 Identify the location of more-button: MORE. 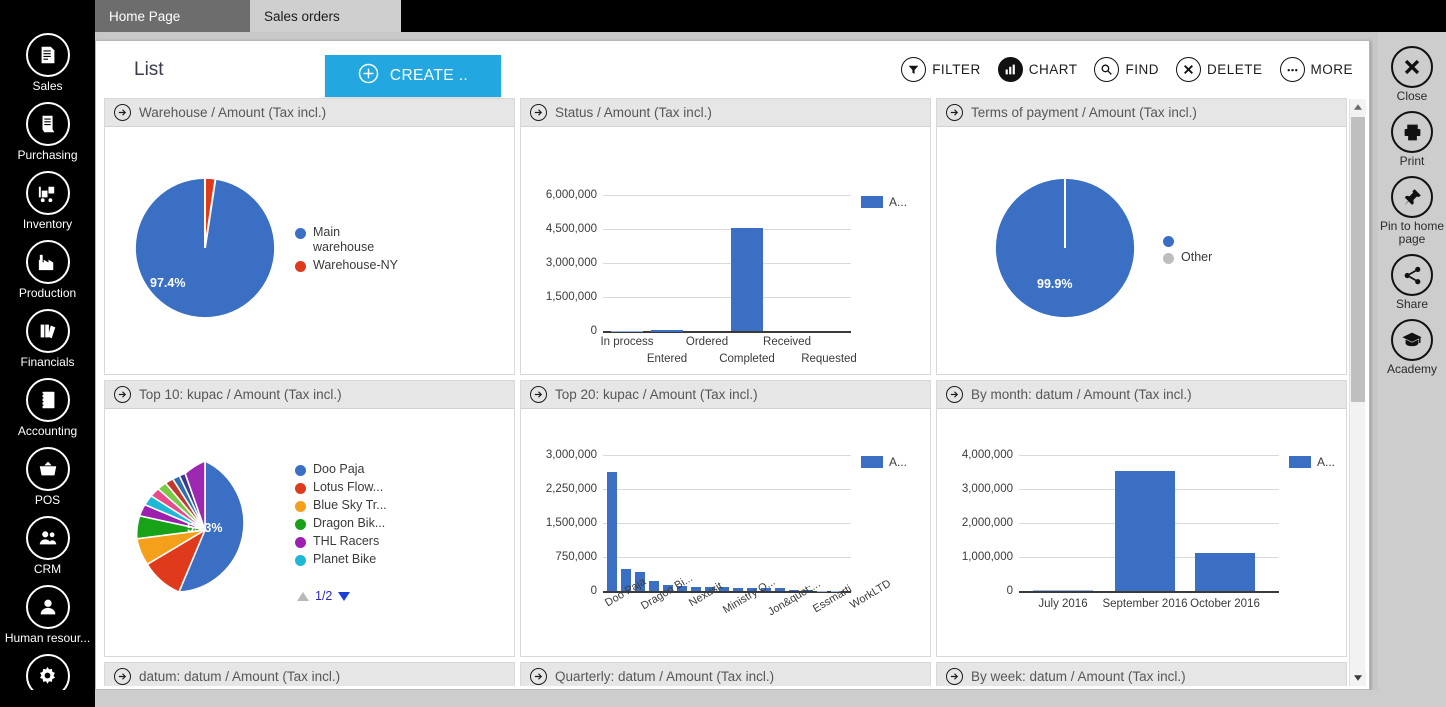
(1316, 69).